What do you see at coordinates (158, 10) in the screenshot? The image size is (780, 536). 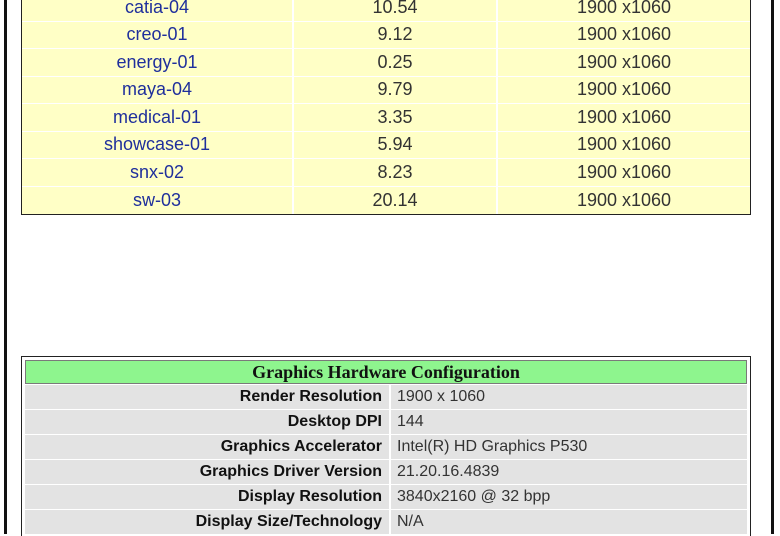 I see `viewset-name-link: catia-04` at bounding box center [158, 10].